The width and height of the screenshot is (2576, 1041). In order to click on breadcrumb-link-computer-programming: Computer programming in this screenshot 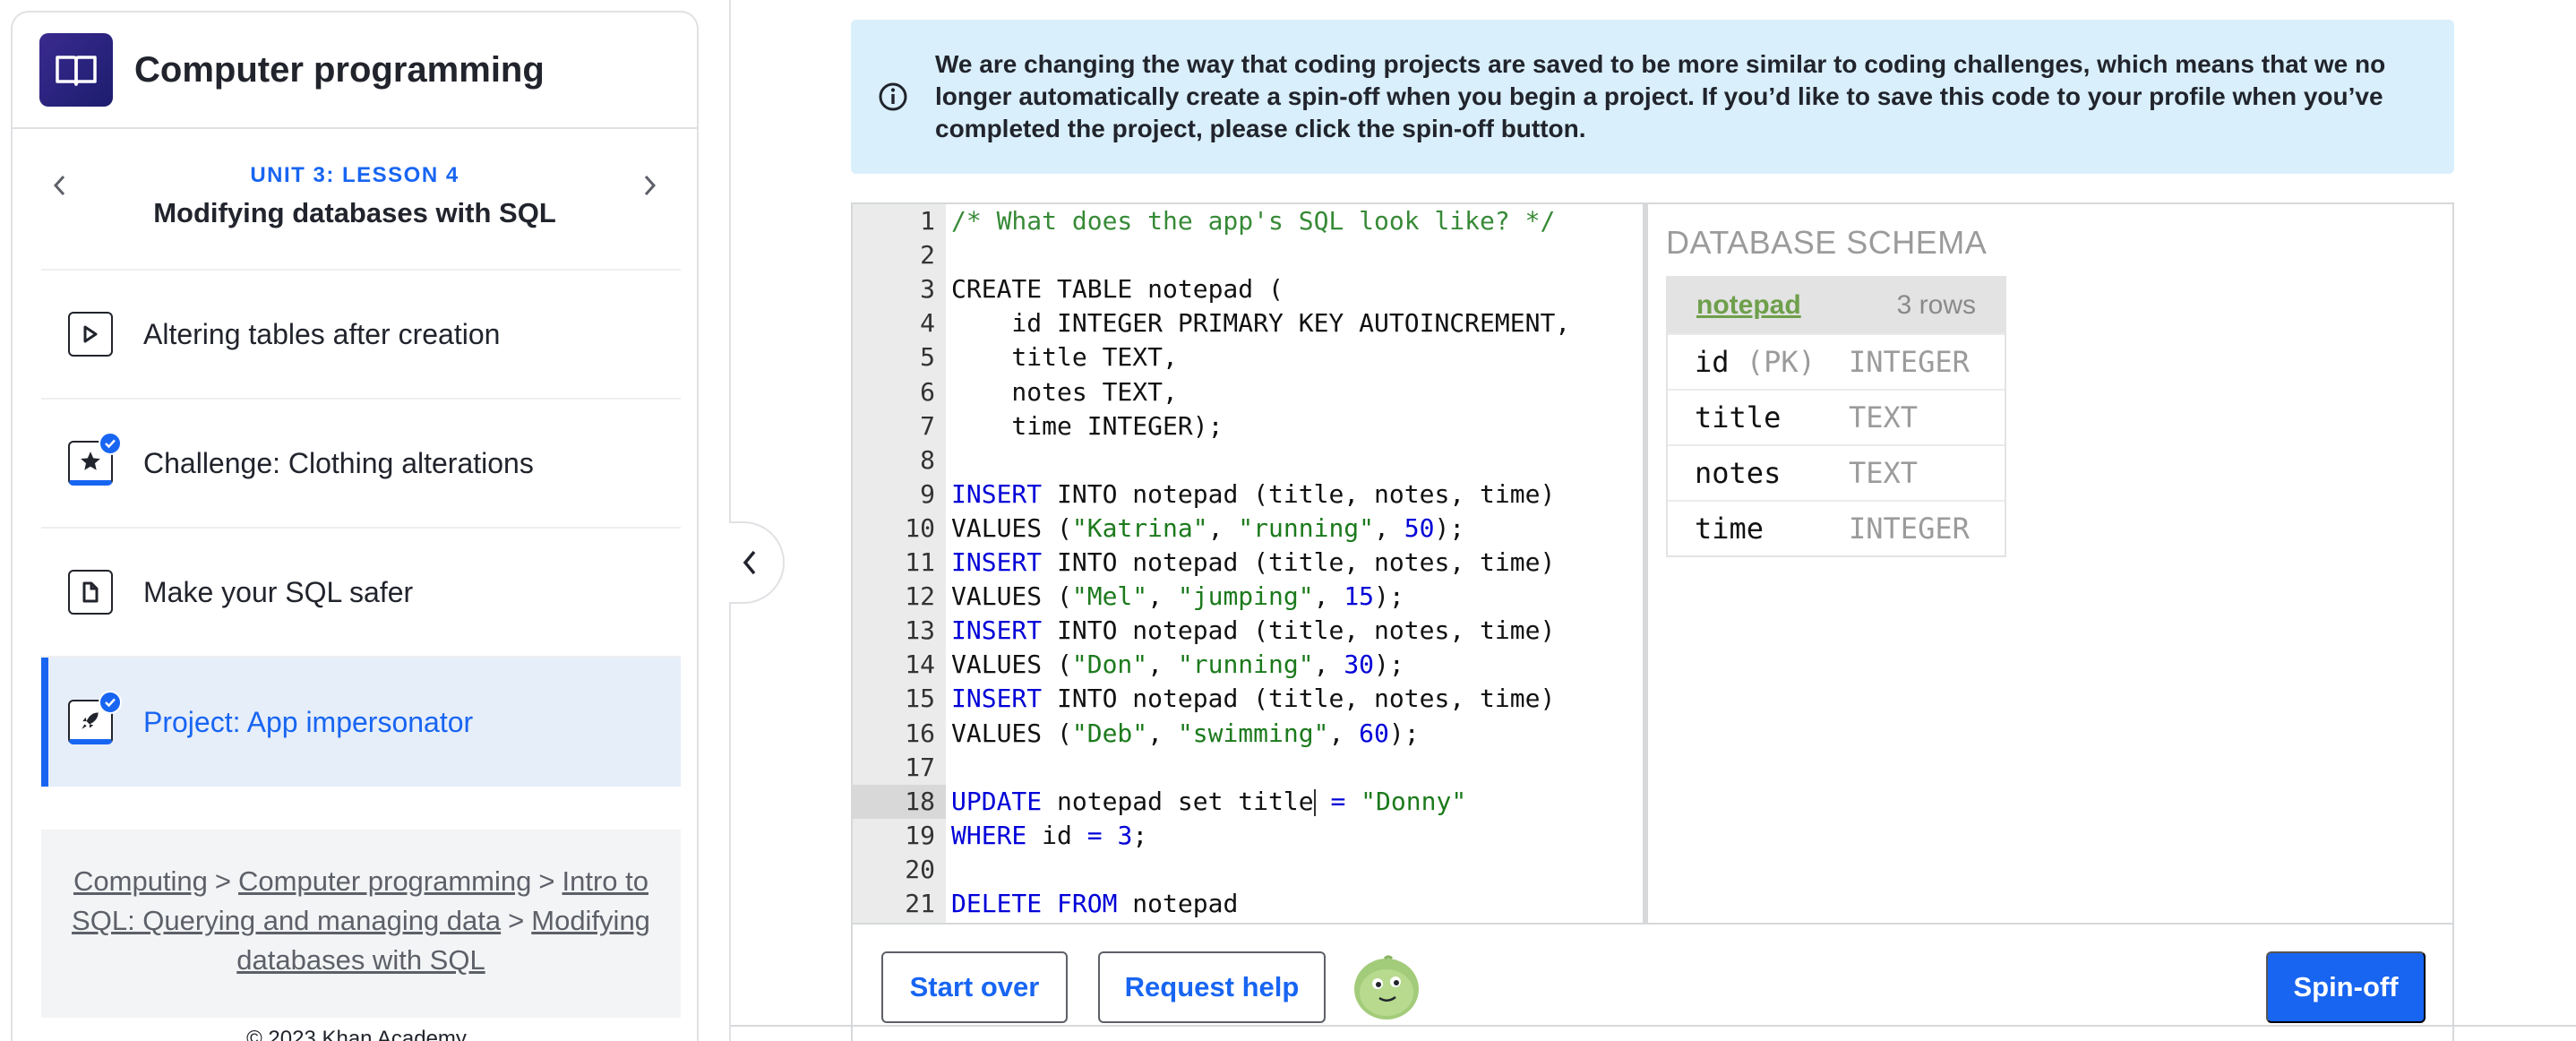, I will do `click(384, 881)`.